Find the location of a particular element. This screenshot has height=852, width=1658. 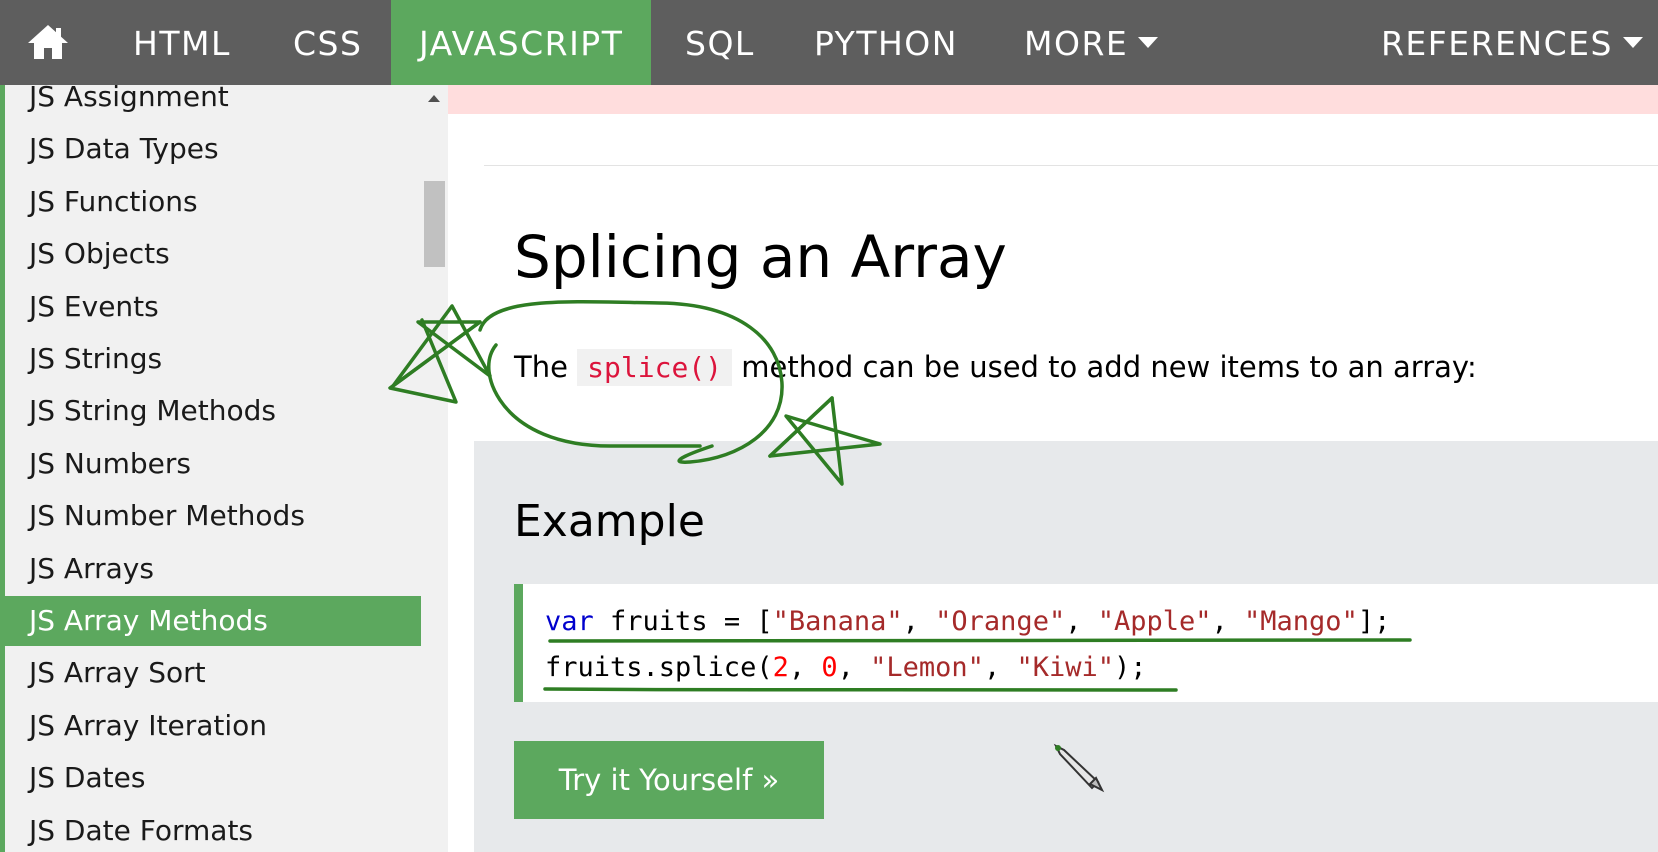

nav-item-html: HTML is located at coordinates (182, 42).